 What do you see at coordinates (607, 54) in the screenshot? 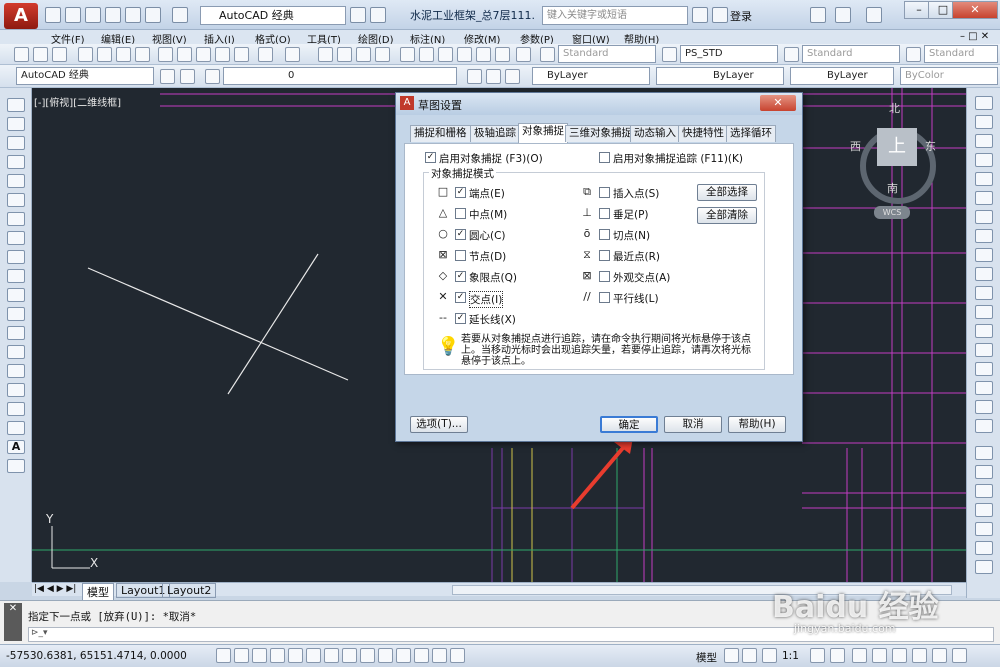
I see `text-style-select: Standard` at bounding box center [607, 54].